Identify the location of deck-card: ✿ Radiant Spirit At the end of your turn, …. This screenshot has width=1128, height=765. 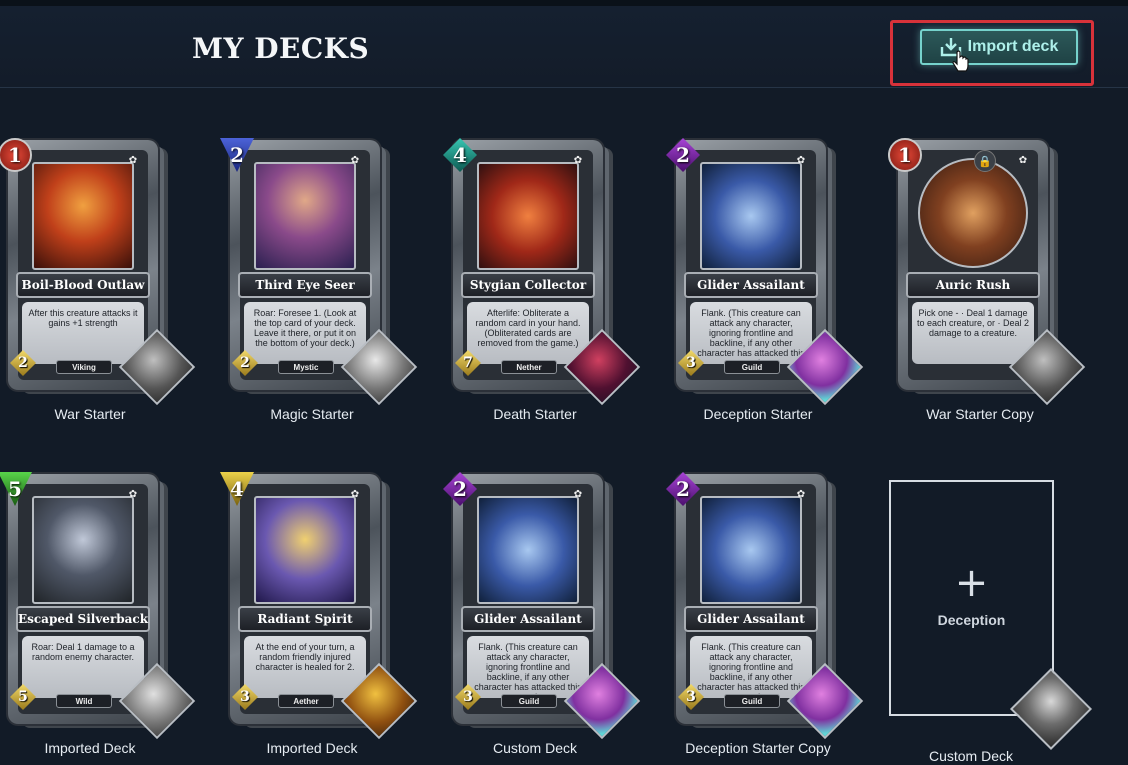
(319, 606).